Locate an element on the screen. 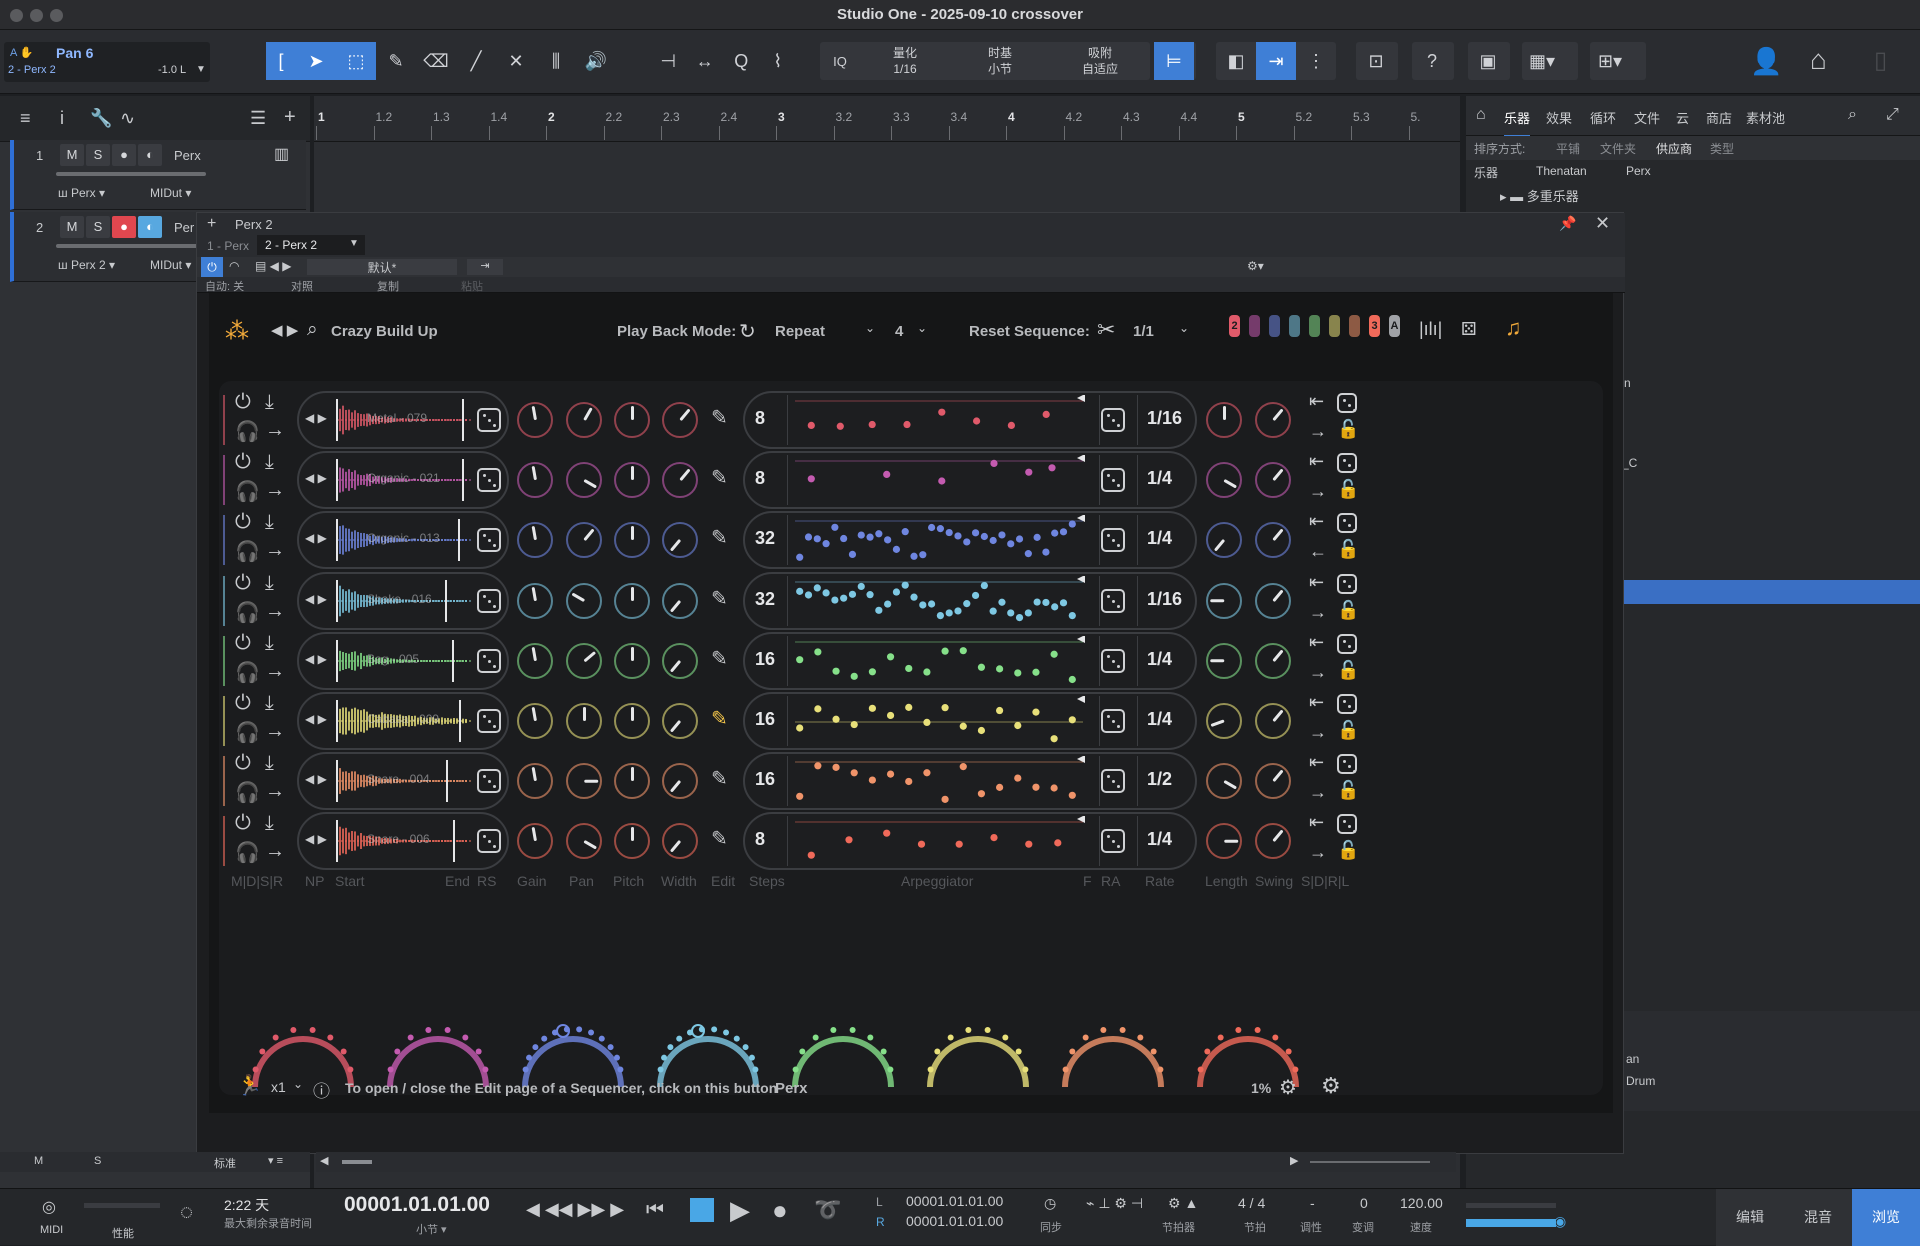 This screenshot has width=1920, height=1246. edit-view-button: 编辑 is located at coordinates (1750, 1217).